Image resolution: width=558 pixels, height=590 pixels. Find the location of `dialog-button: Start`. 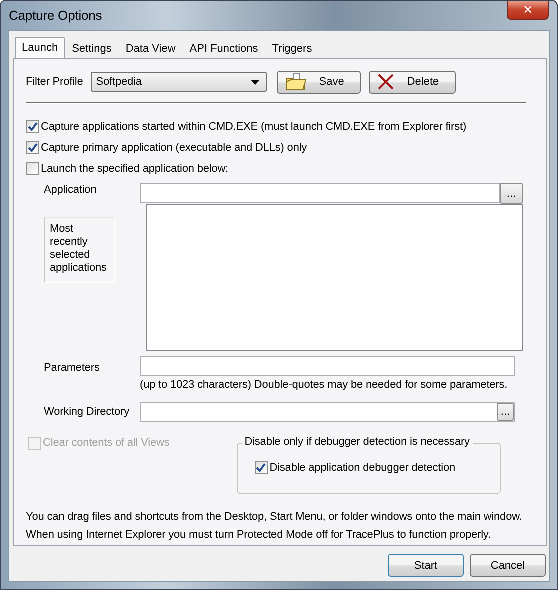

dialog-button: Start is located at coordinates (426, 565).